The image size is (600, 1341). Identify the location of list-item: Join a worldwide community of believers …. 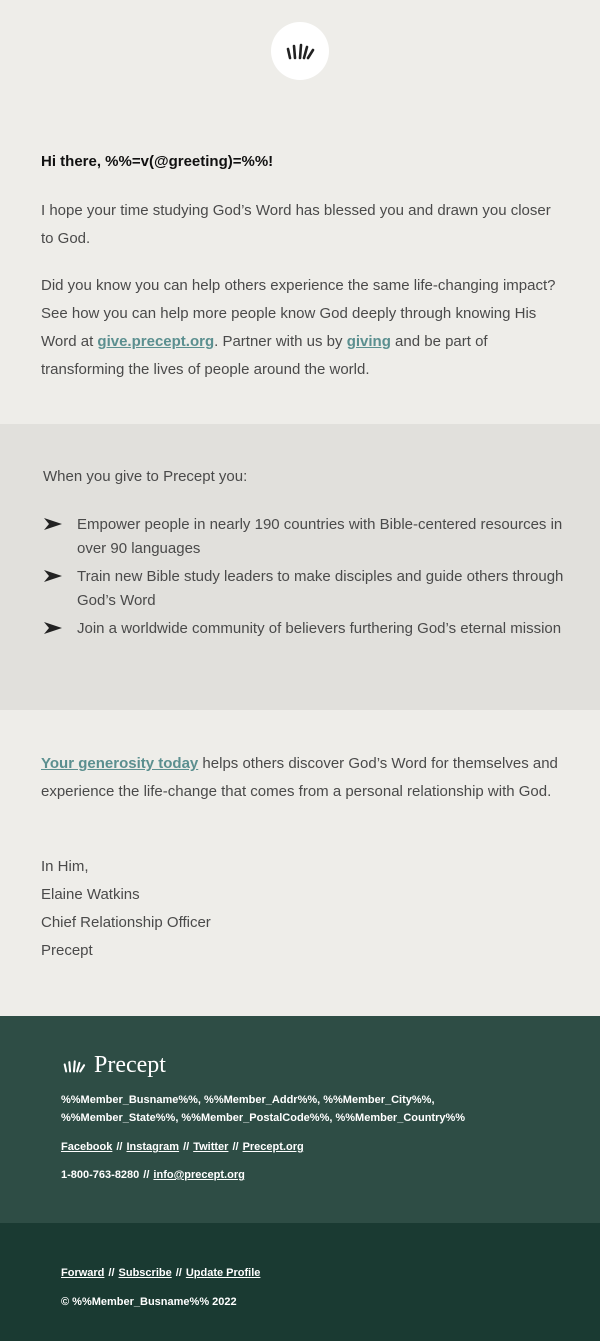
(304, 629).